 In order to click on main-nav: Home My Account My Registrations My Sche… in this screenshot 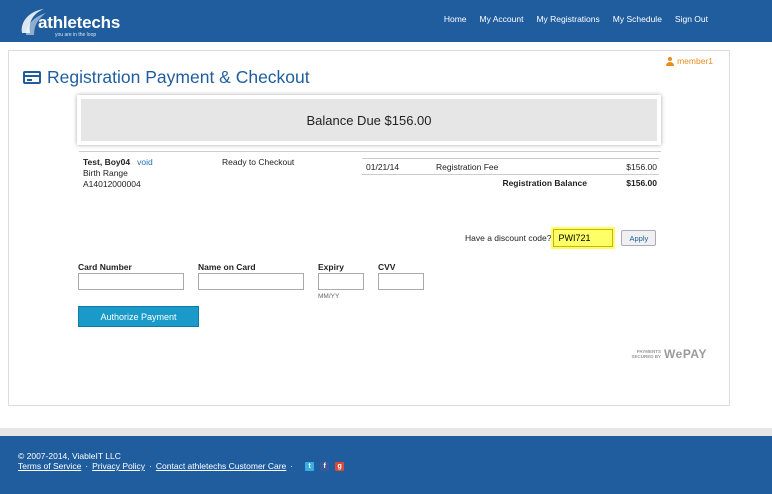, I will do `click(569, 19)`.